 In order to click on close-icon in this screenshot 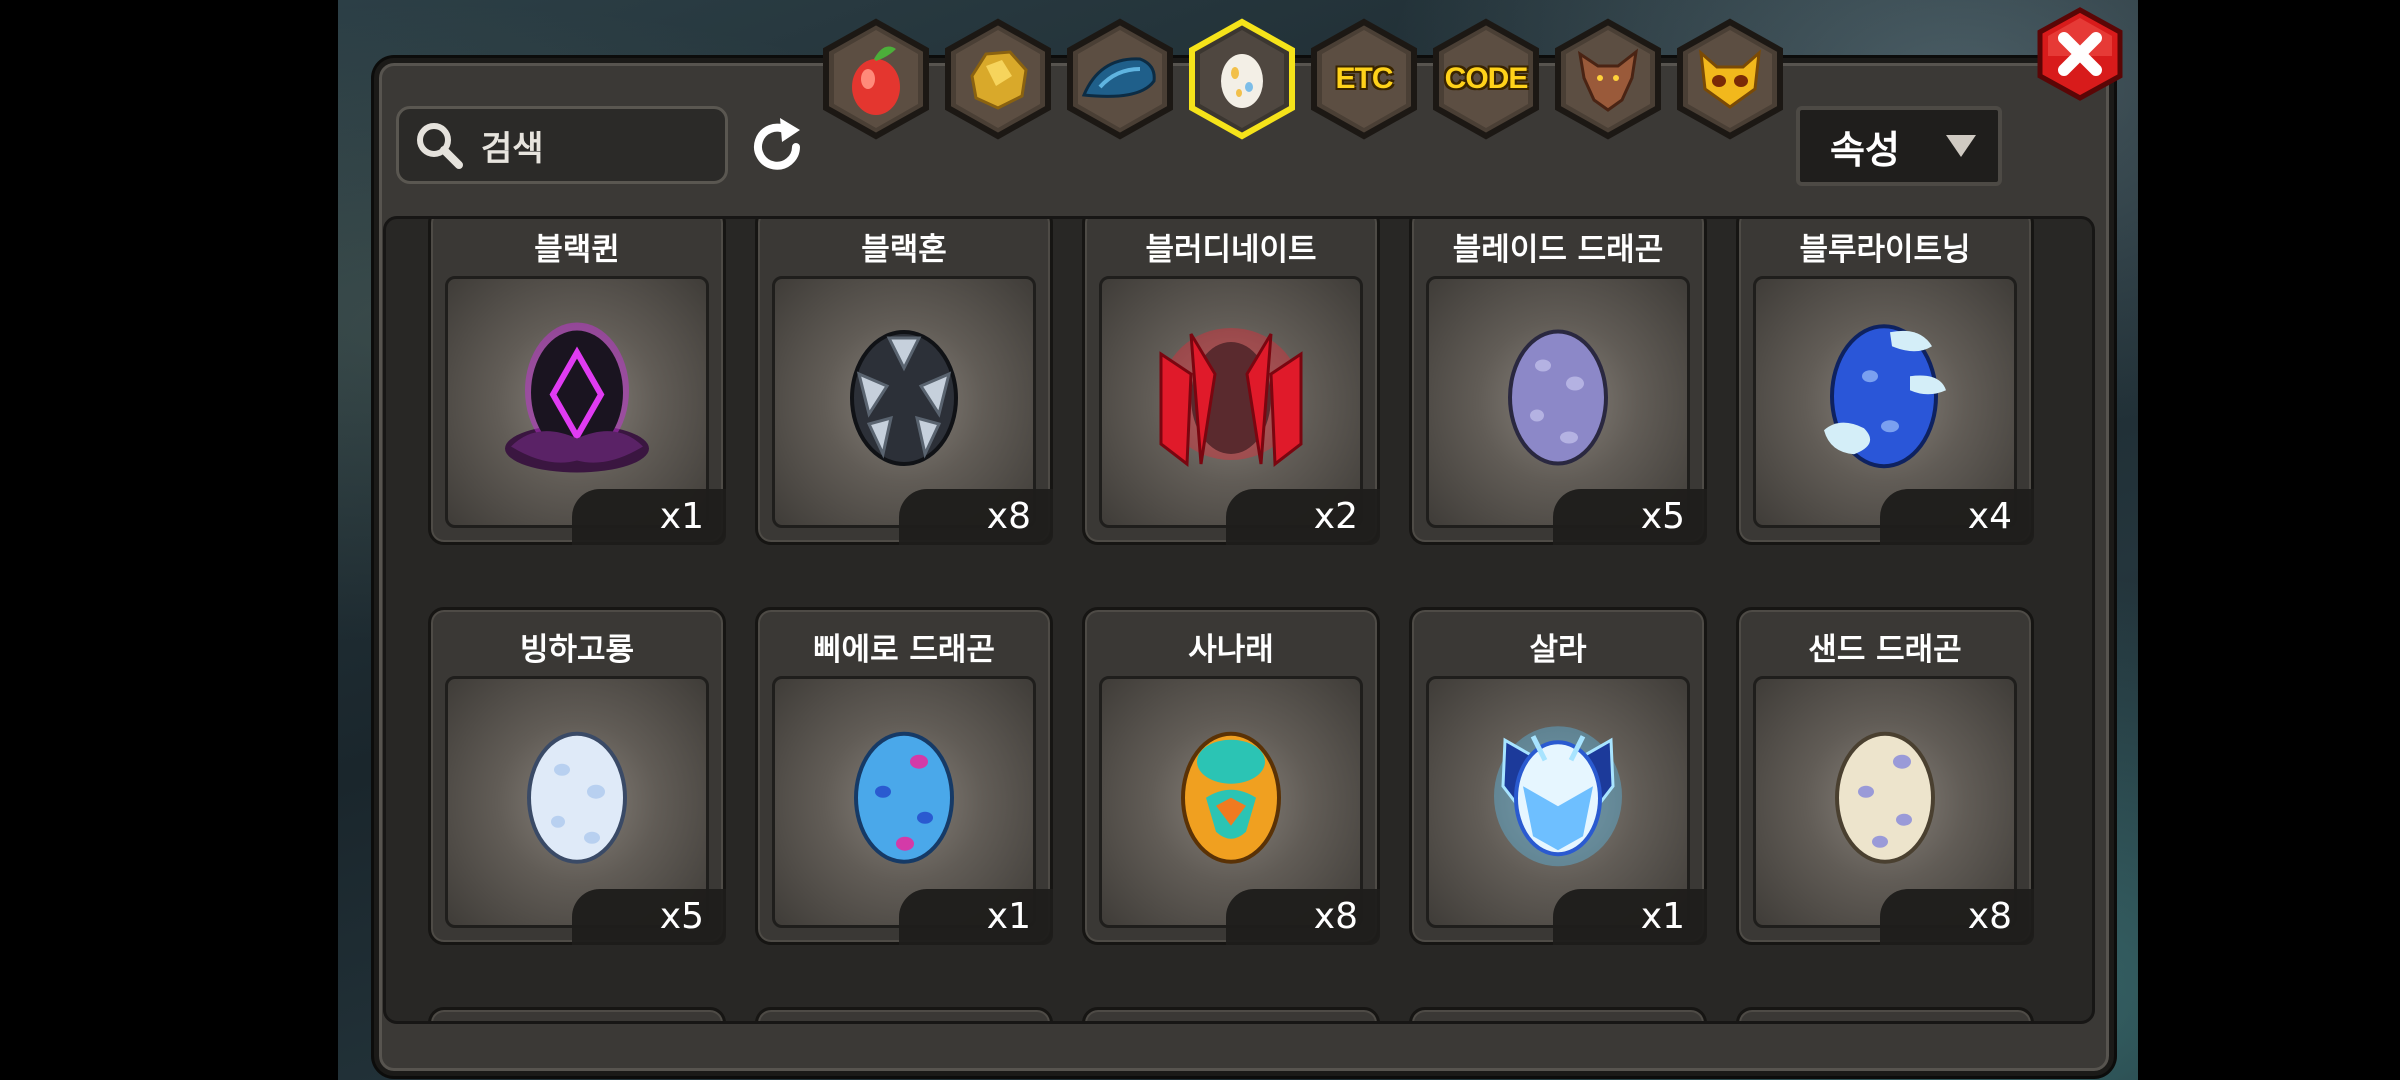, I will do `click(2080, 54)`.